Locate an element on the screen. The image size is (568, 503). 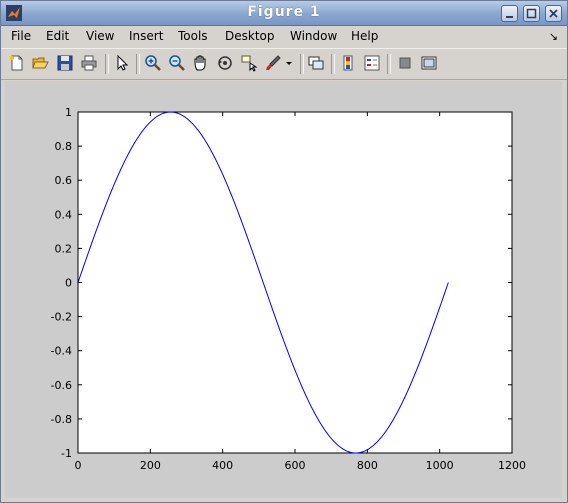
menu-edit: Edit is located at coordinates (57, 36).